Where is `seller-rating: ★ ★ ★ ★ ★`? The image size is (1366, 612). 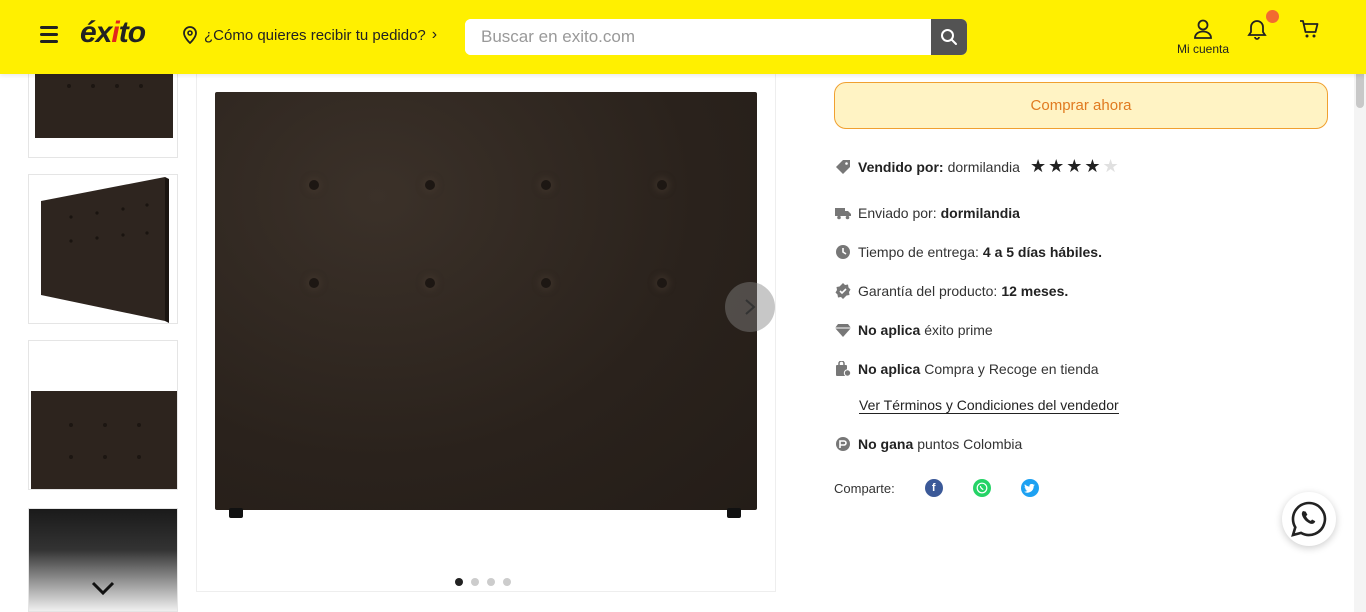 seller-rating: ★ ★ ★ ★ ★ is located at coordinates (1075, 166).